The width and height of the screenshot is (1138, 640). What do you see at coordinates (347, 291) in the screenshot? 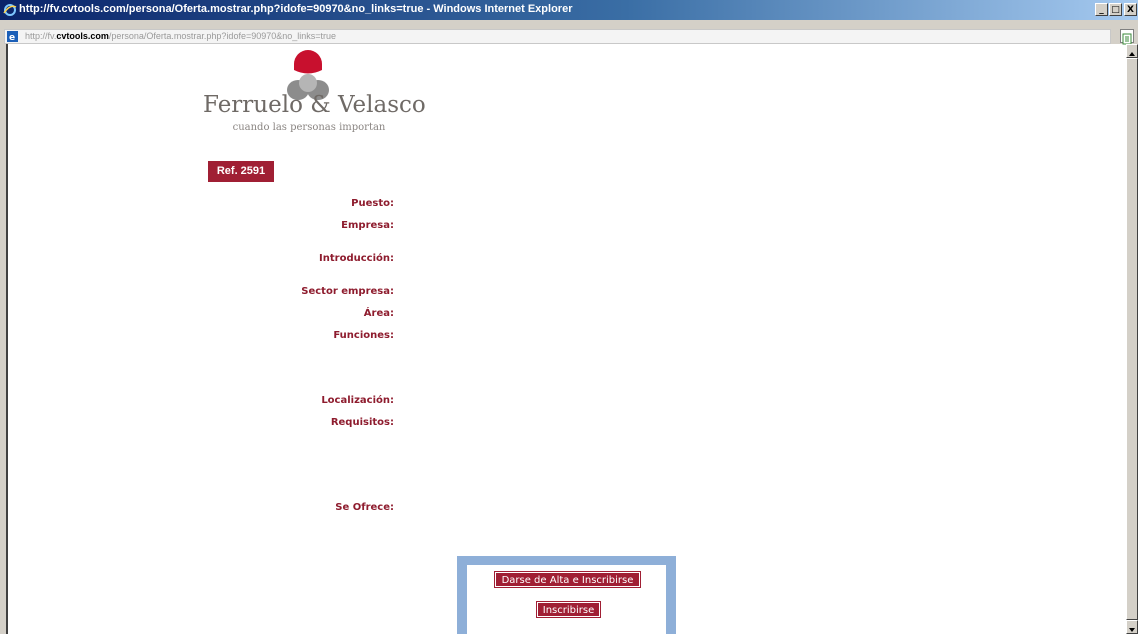
I see `field-label-sector-empresa: Sector empresa:` at bounding box center [347, 291].